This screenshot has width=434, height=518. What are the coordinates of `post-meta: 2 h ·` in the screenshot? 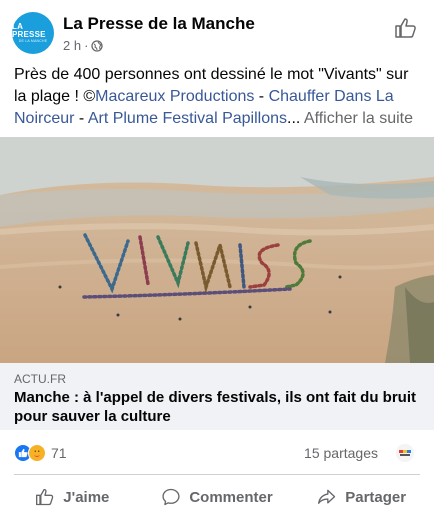 It's located at (83, 45).